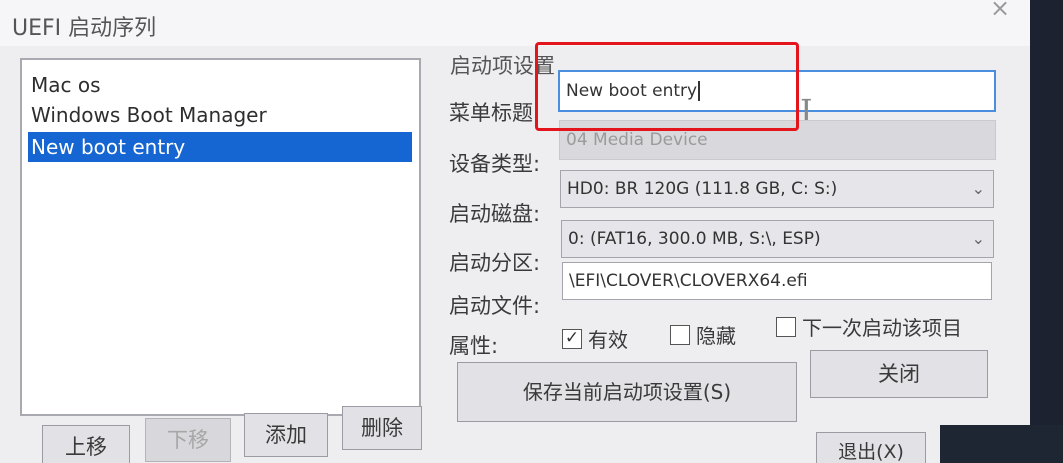  I want to click on close-button: 关闭, so click(899, 374).